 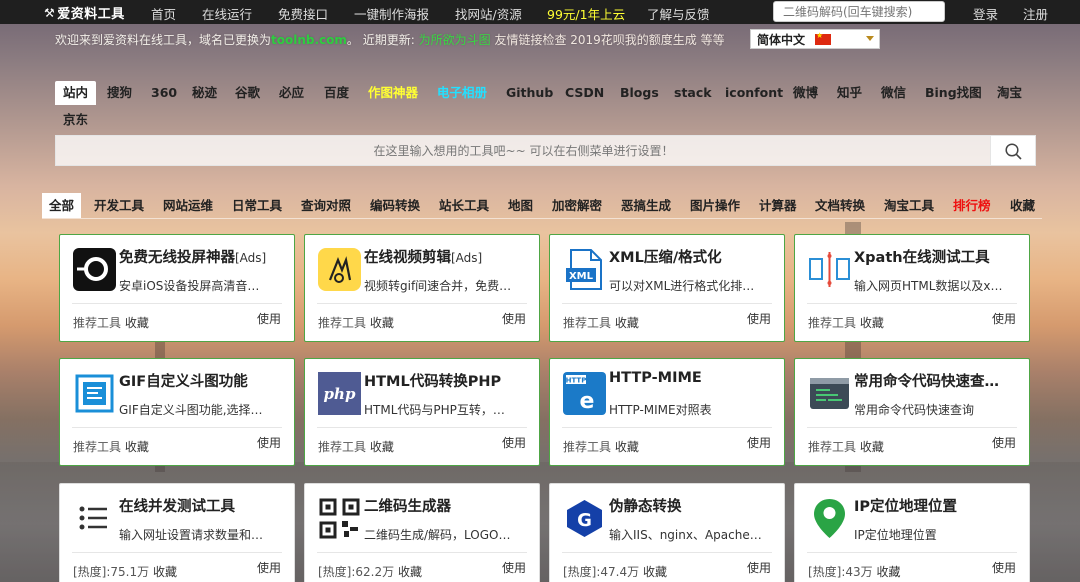 What do you see at coordinates (177, 532) in the screenshot?
I see `tool-card: 在线并发测试工具 输入网址设置请求数量和… [热度]:75.1万 收藏 使用` at bounding box center [177, 532].